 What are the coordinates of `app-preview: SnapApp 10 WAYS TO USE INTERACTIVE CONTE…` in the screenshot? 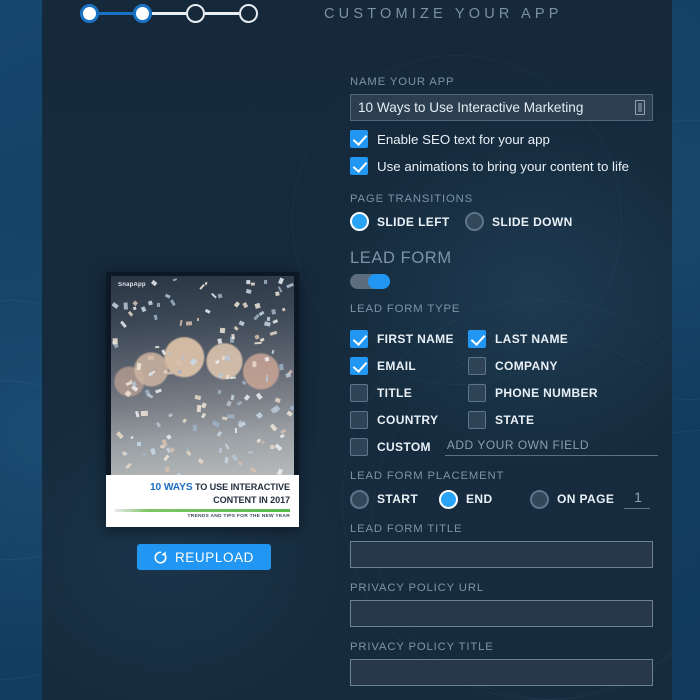 It's located at (203, 421).